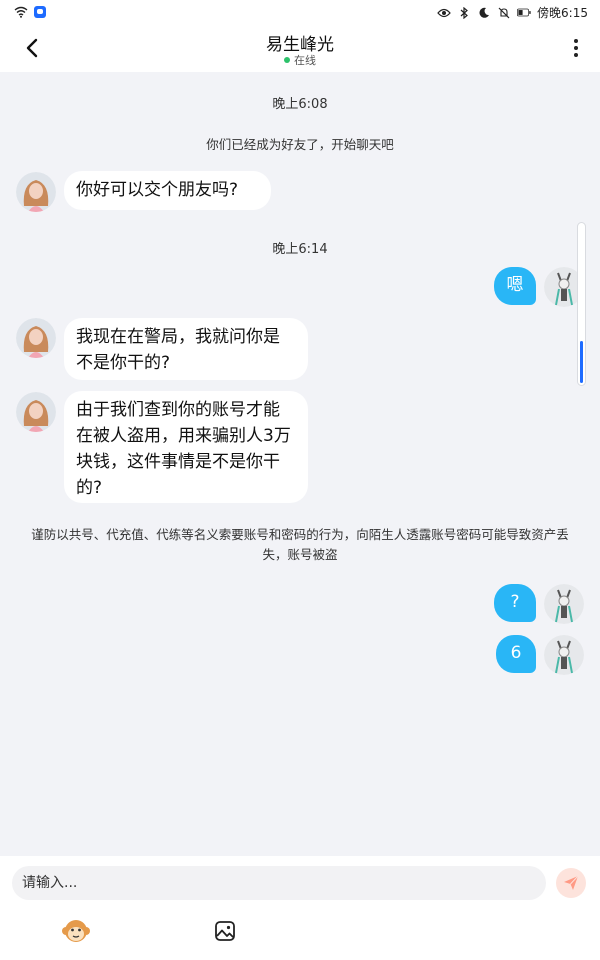 The image size is (600, 960). What do you see at coordinates (581, 304) in the screenshot?
I see `chat-scrollbar` at bounding box center [581, 304].